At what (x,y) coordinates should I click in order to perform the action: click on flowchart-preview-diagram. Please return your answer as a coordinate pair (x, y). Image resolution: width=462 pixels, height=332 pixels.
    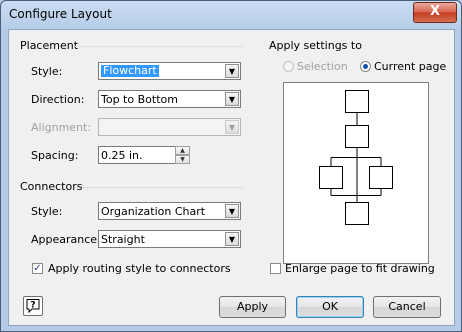
    Looking at the image, I should click on (356, 157).